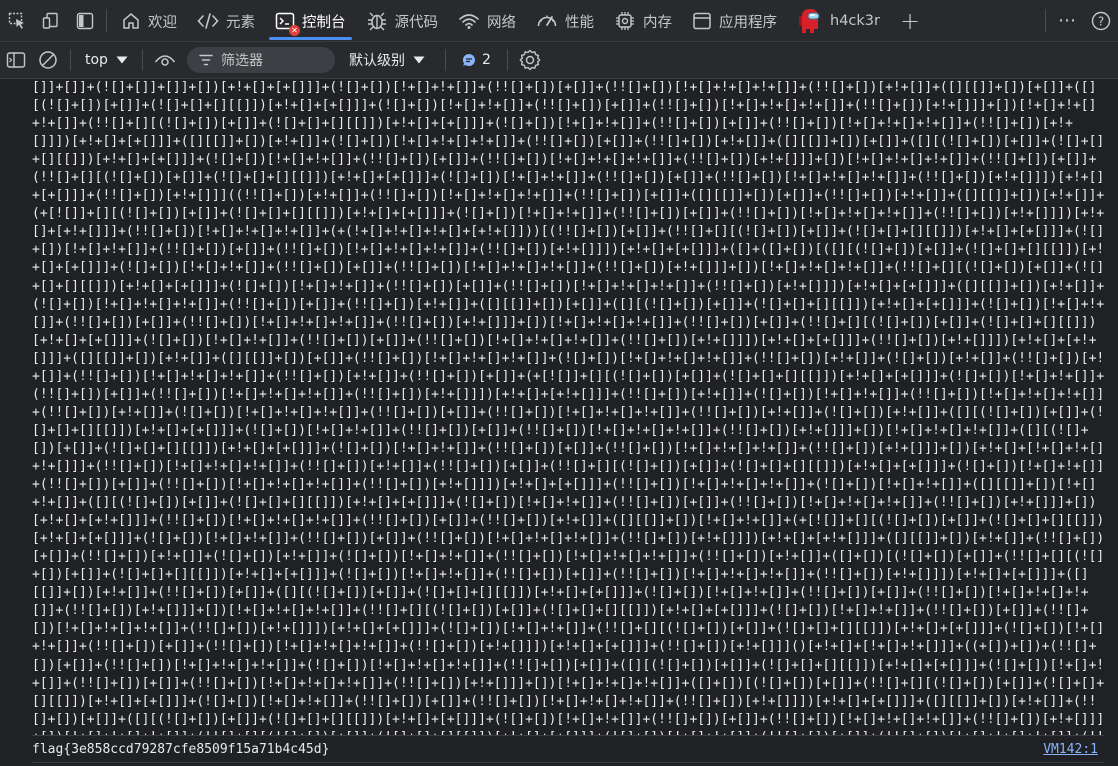  I want to click on tab-sources: 源代码, so click(402, 21).